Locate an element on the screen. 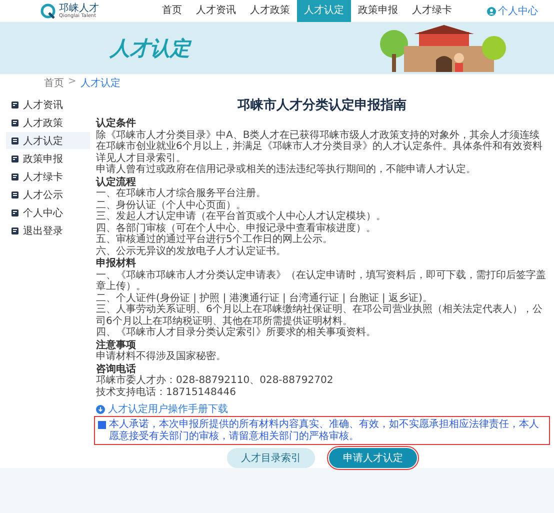  section-heading: 注意事项 is located at coordinates (116, 345).